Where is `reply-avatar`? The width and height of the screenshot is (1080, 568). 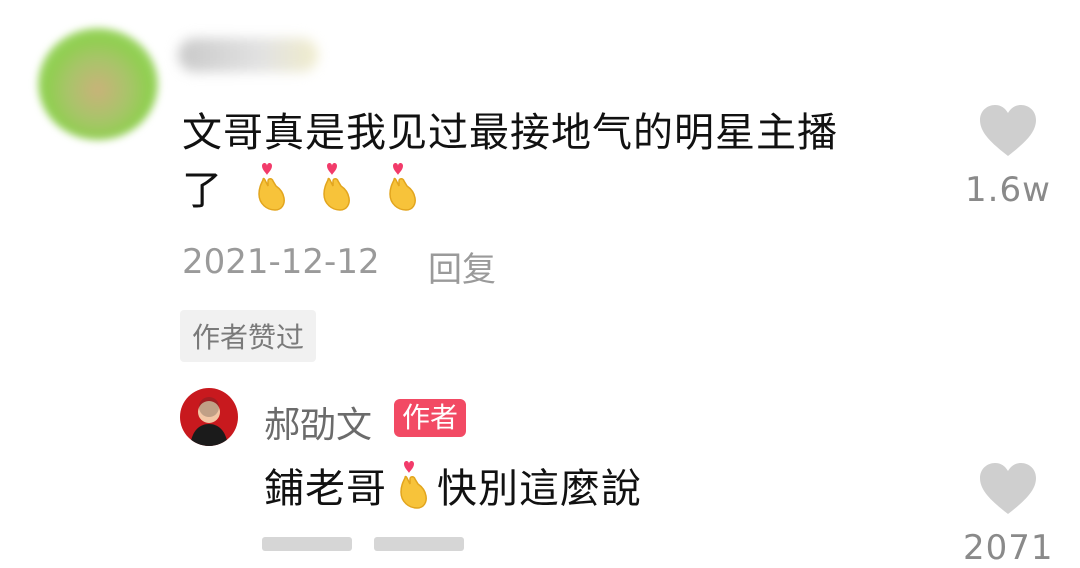
reply-avatar is located at coordinates (209, 417).